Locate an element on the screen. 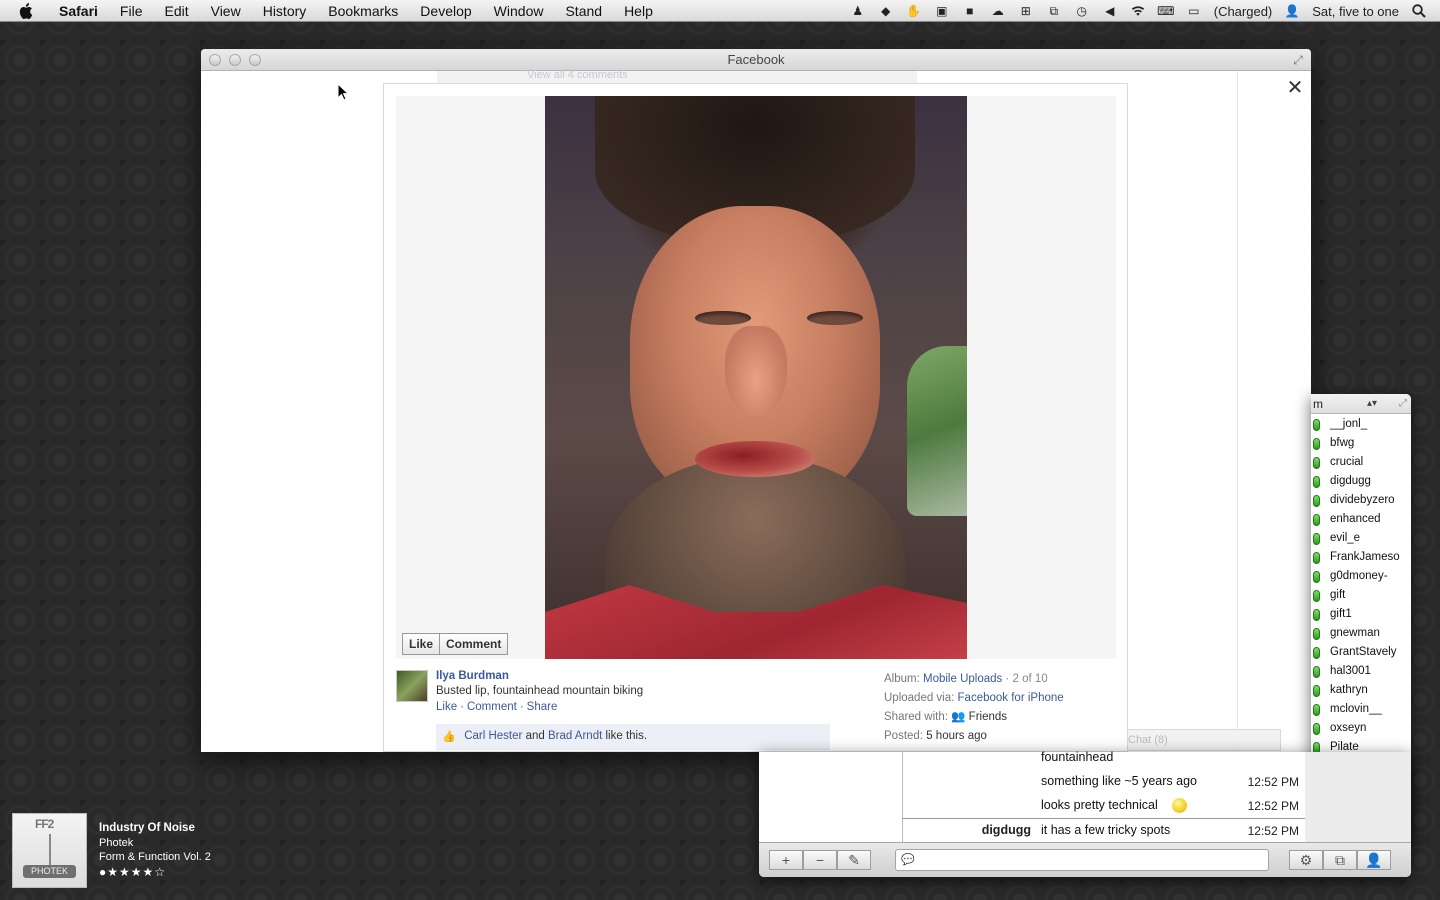 The width and height of the screenshot is (1440, 900). photo-action-buttons: Like Comment is located at coordinates (455, 644).